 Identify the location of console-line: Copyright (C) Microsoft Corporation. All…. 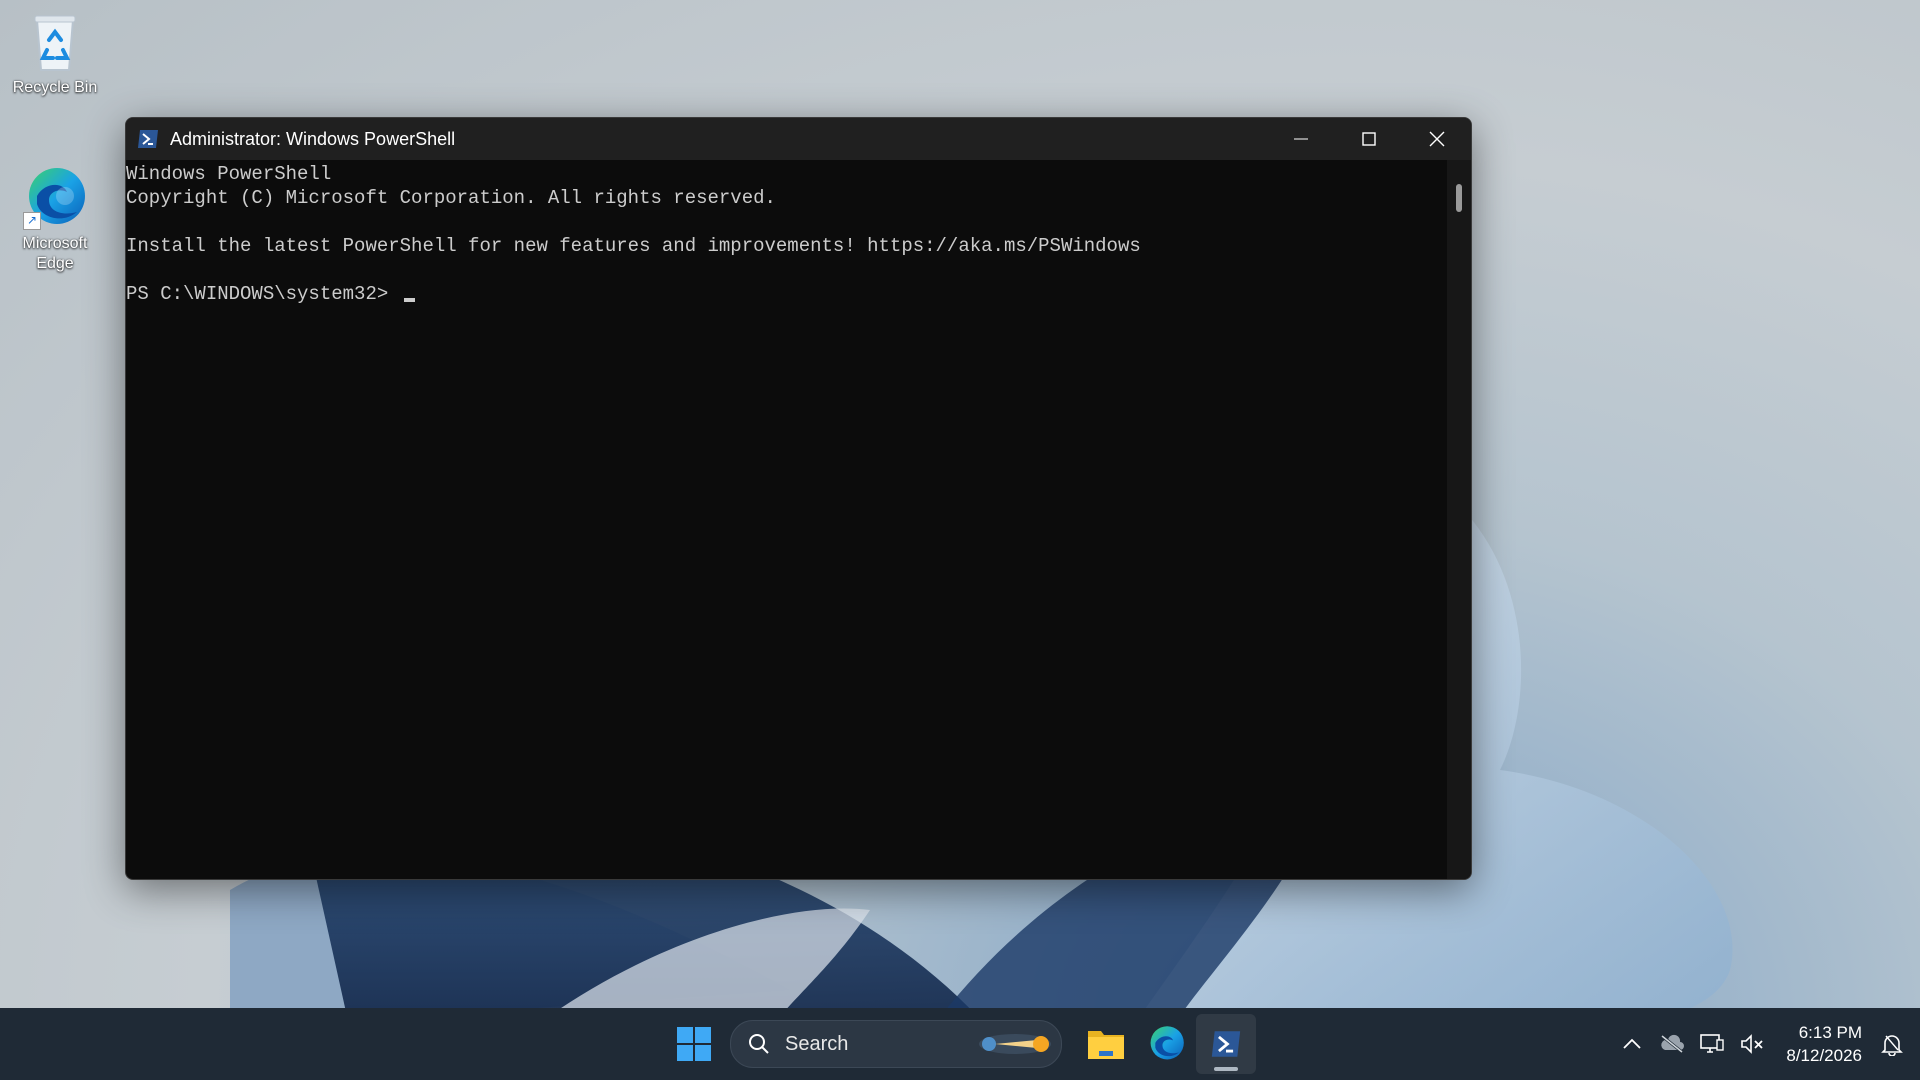
(451, 198).